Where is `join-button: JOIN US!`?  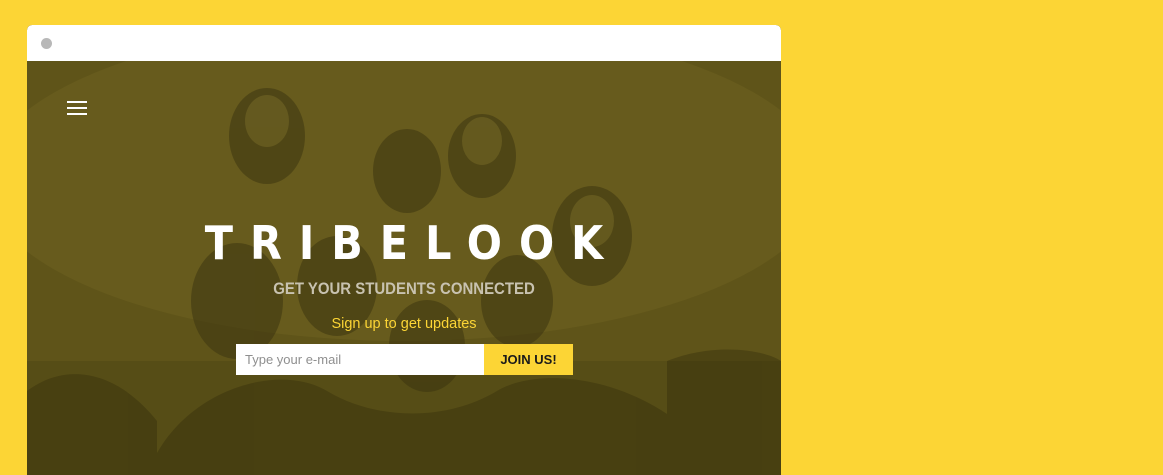
join-button: JOIN US! is located at coordinates (528, 359).